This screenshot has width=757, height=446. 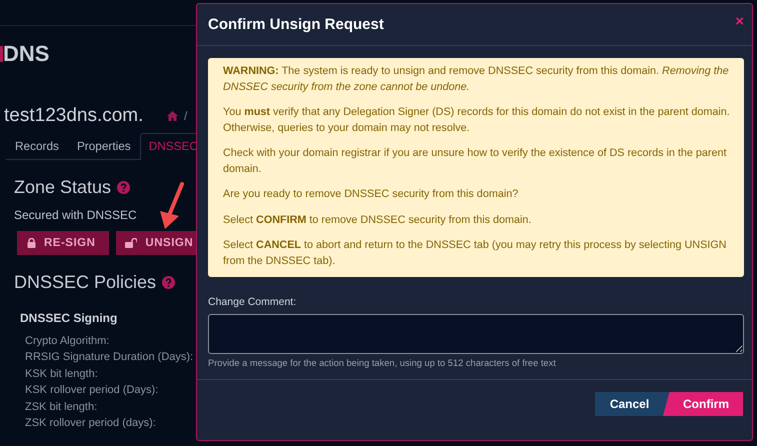 What do you see at coordinates (104, 146) in the screenshot?
I see `tab: Properties` at bounding box center [104, 146].